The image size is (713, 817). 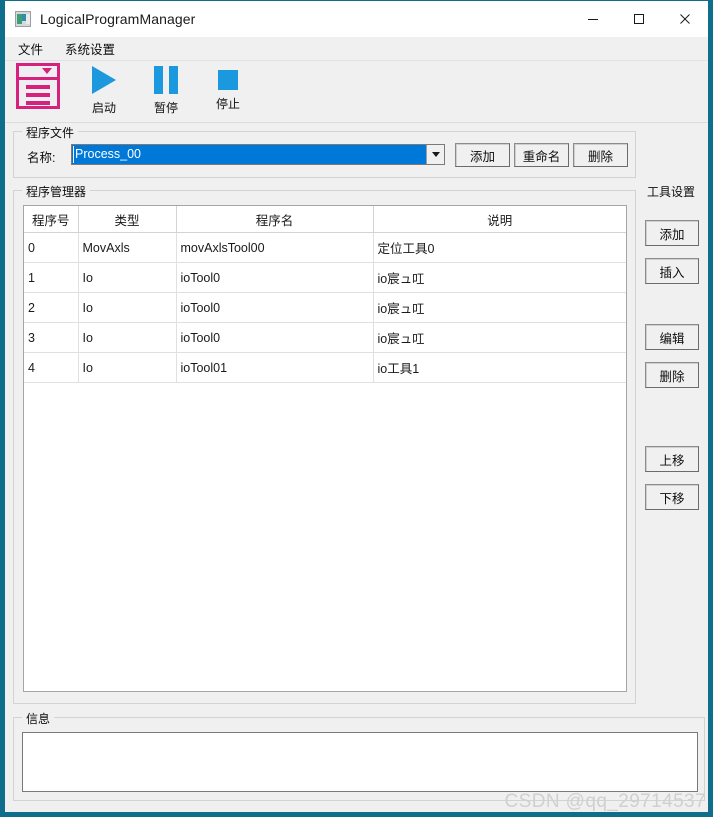 What do you see at coordinates (32, 49) in the screenshot?
I see `menu-item-file: 文件` at bounding box center [32, 49].